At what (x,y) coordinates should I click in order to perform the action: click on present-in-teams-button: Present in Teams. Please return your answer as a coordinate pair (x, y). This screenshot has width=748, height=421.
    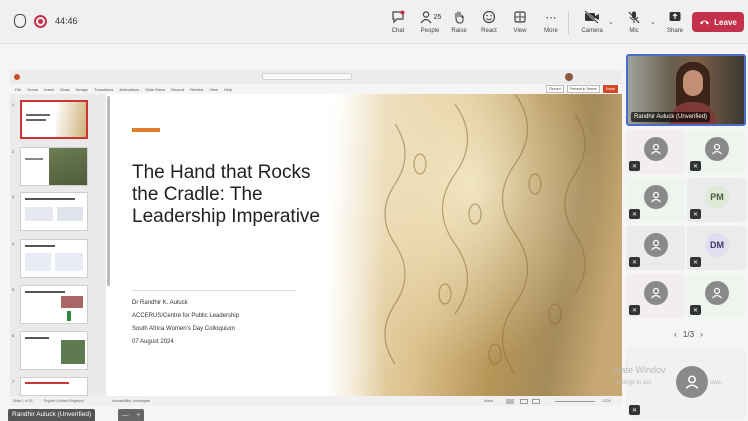
    Looking at the image, I should click on (583, 89).